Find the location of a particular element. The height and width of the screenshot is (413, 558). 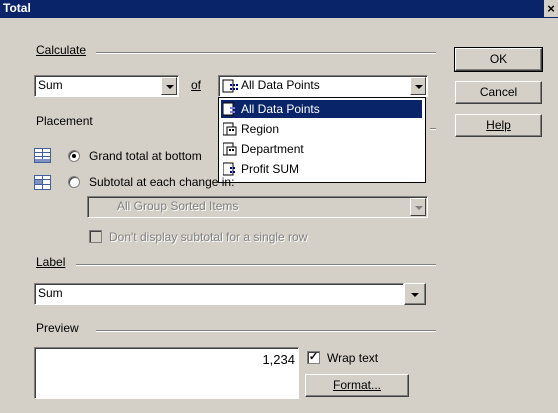

of-label: of is located at coordinates (196, 85).